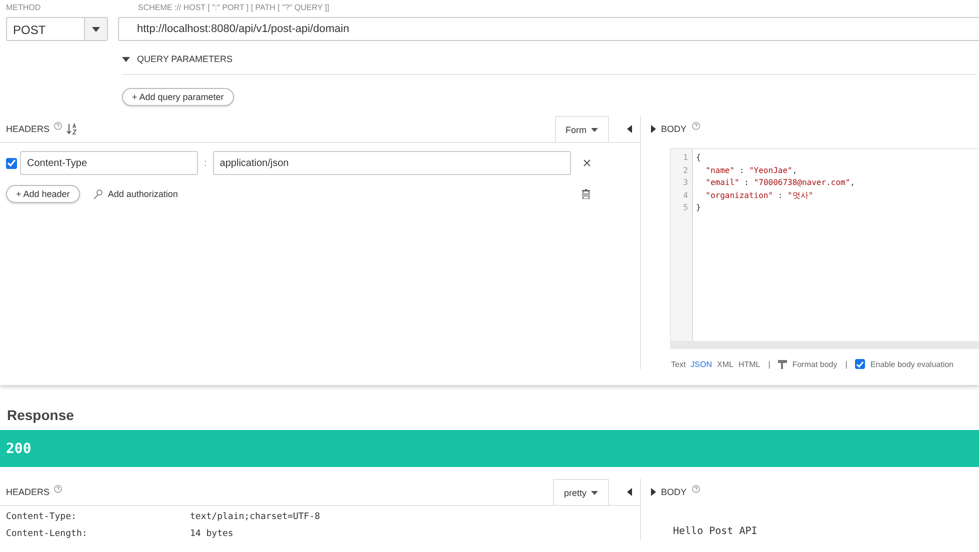 The image size is (979, 552). I want to click on line-number: 2, so click(685, 170).